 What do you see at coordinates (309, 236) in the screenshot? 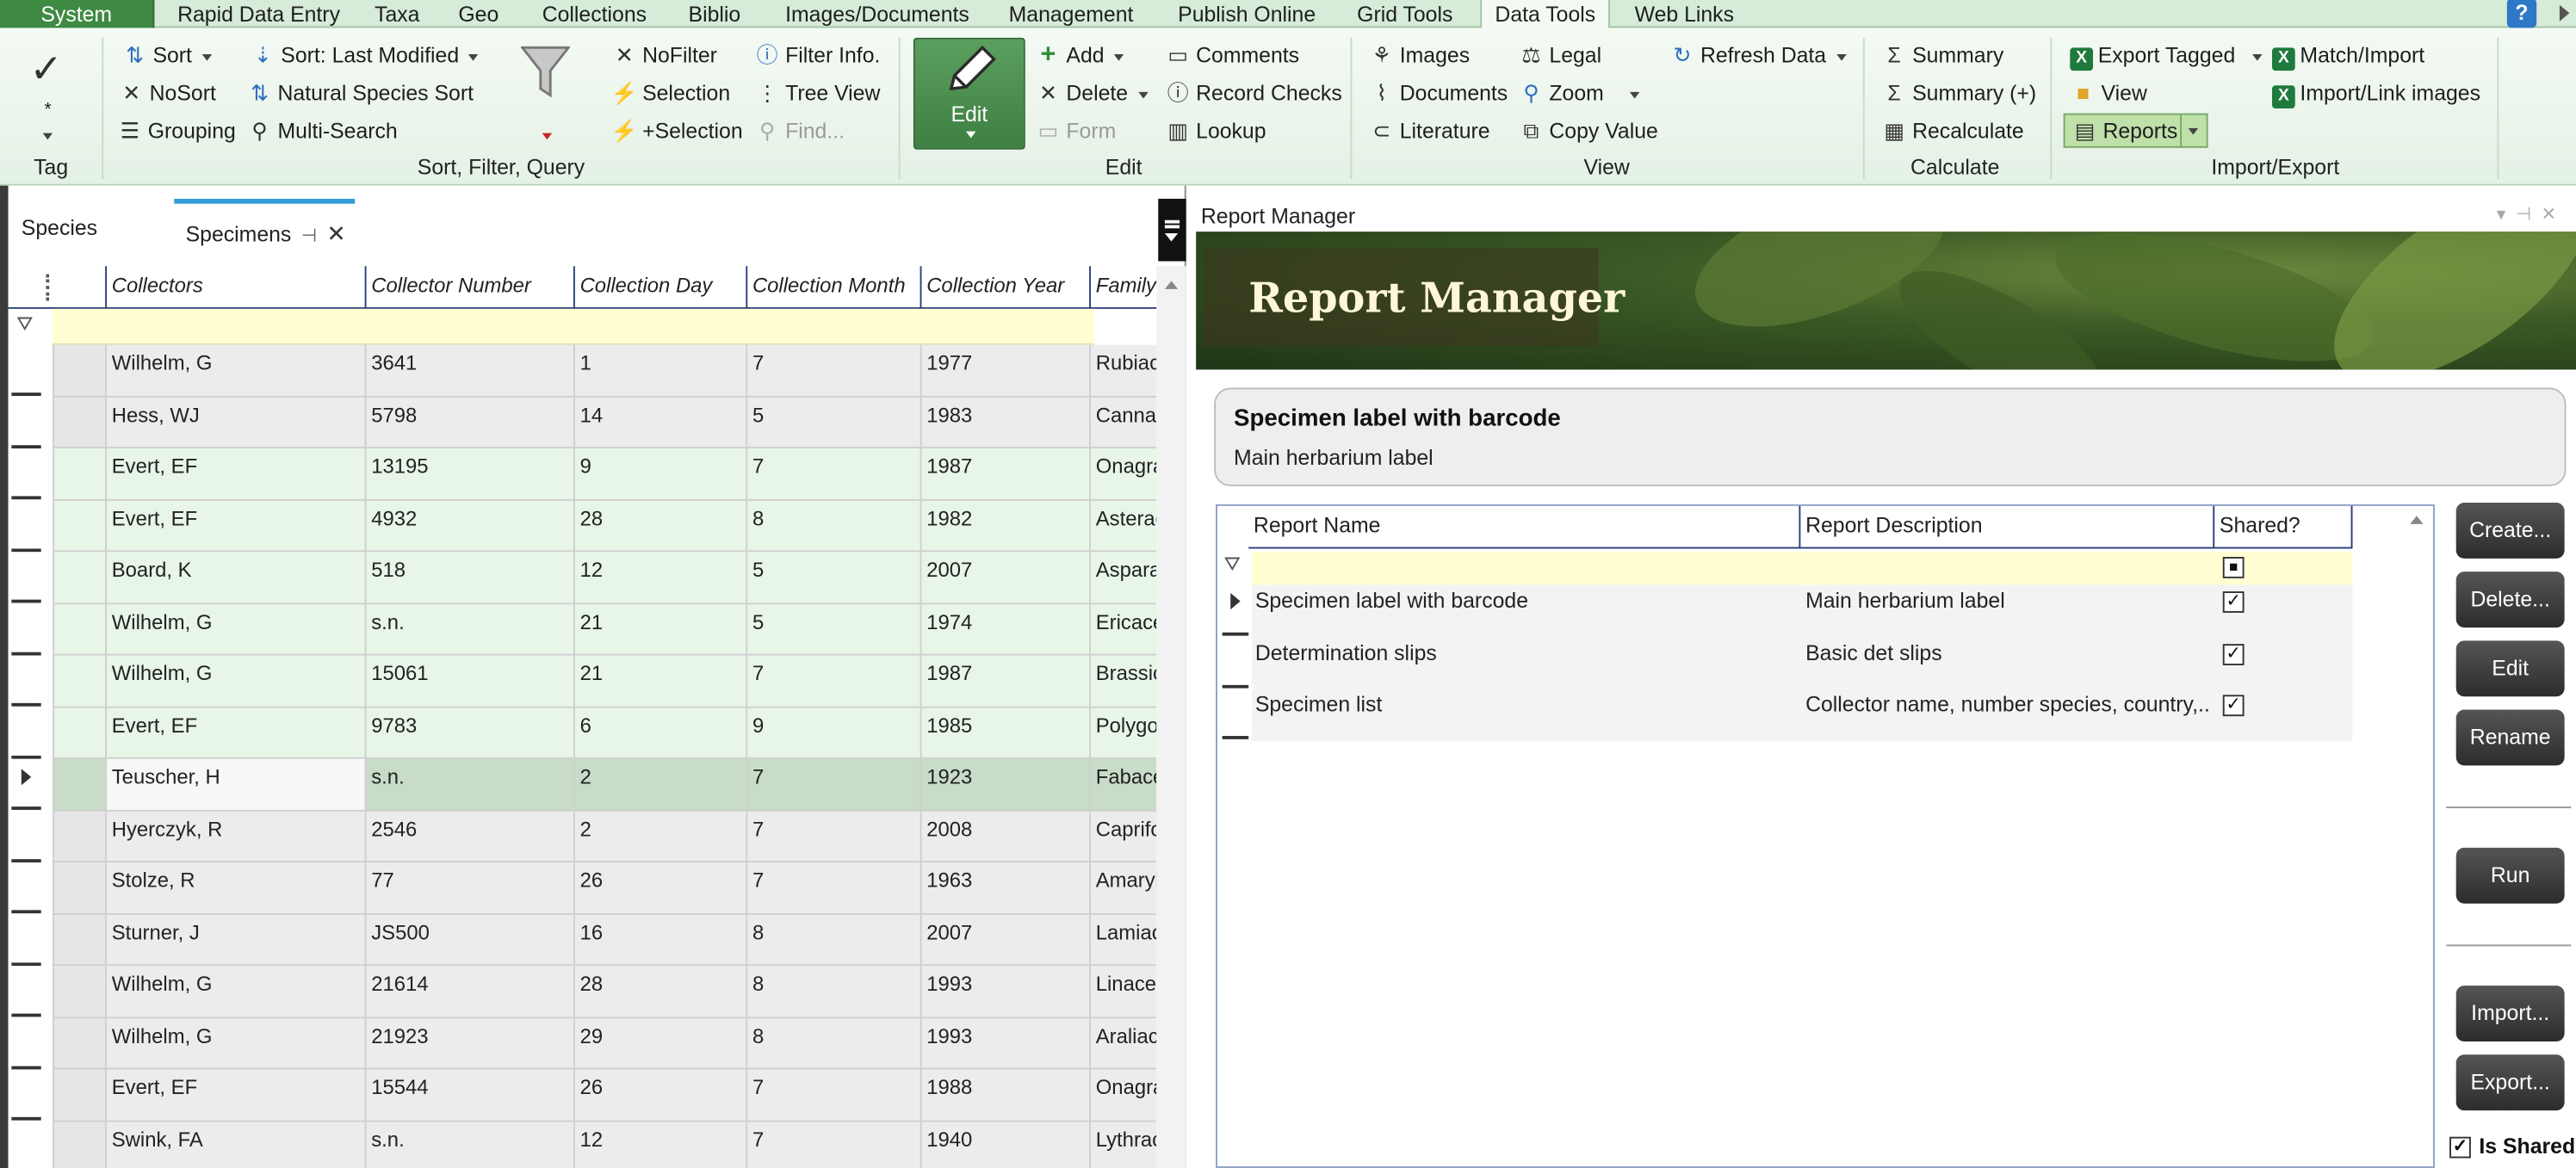
I see `pin-icon: ⊣` at bounding box center [309, 236].